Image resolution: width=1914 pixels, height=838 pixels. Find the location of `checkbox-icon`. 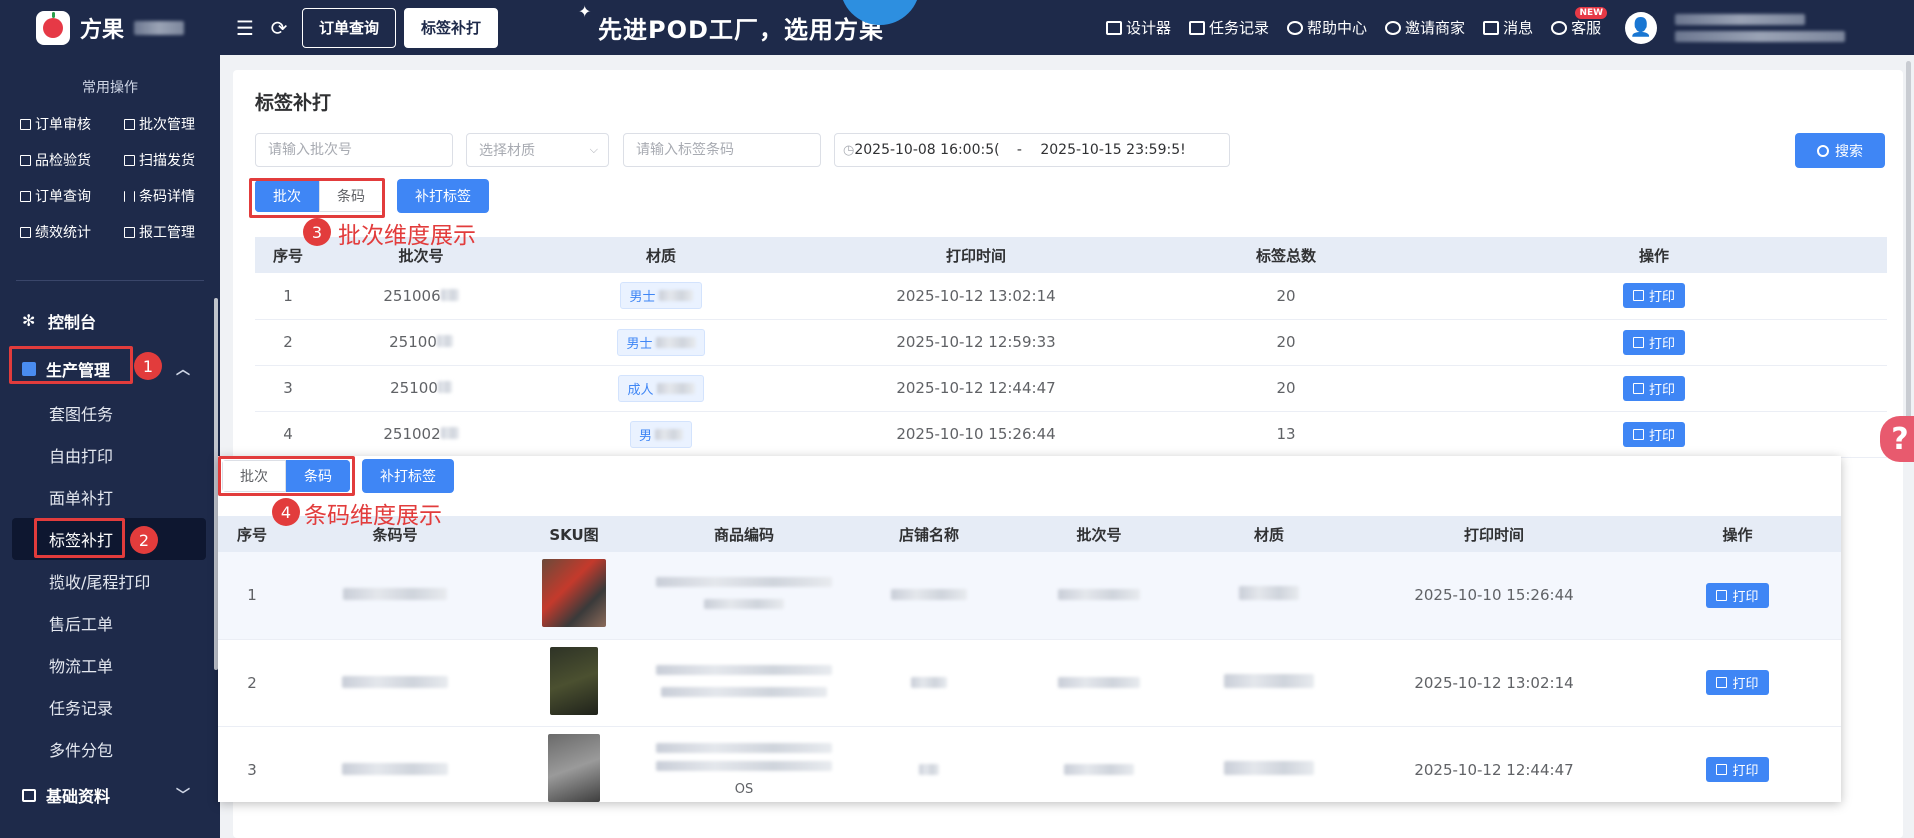

checkbox-icon is located at coordinates (25, 124).